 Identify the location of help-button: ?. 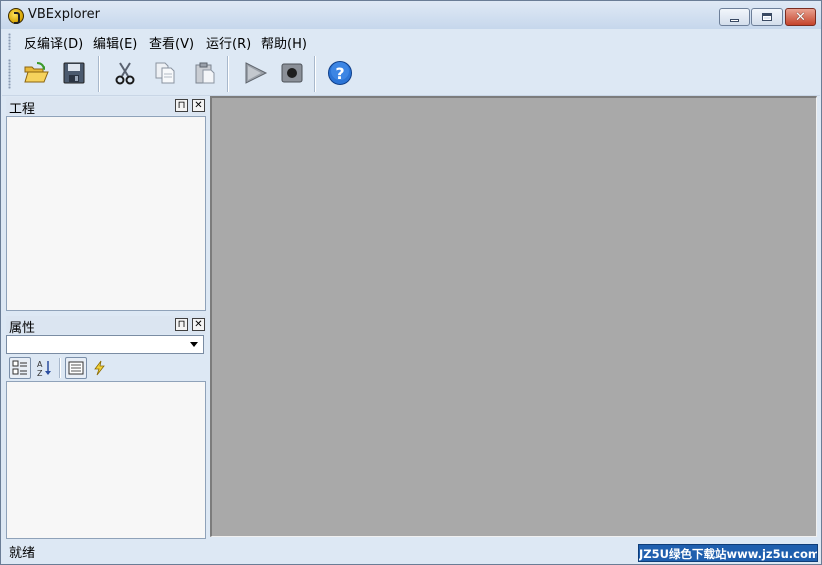
(340, 73).